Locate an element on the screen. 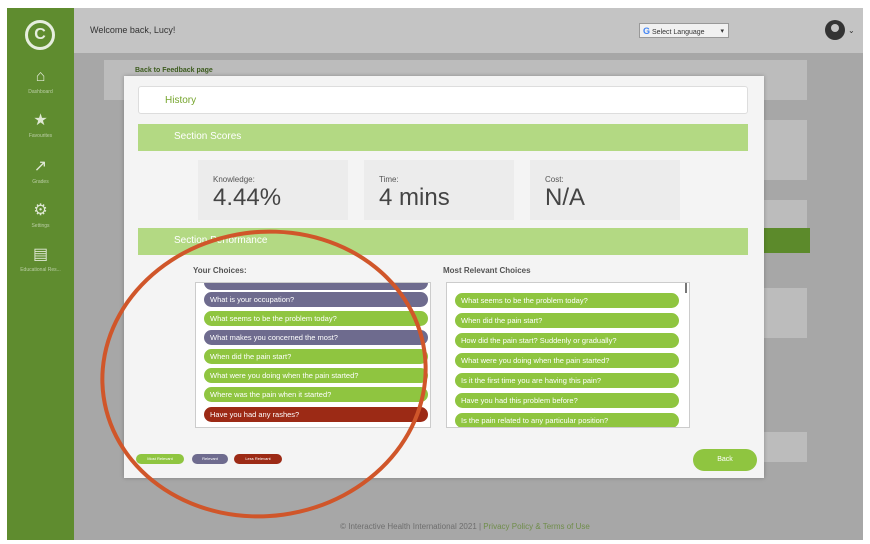  score-value: 4.44% is located at coordinates (247, 197).